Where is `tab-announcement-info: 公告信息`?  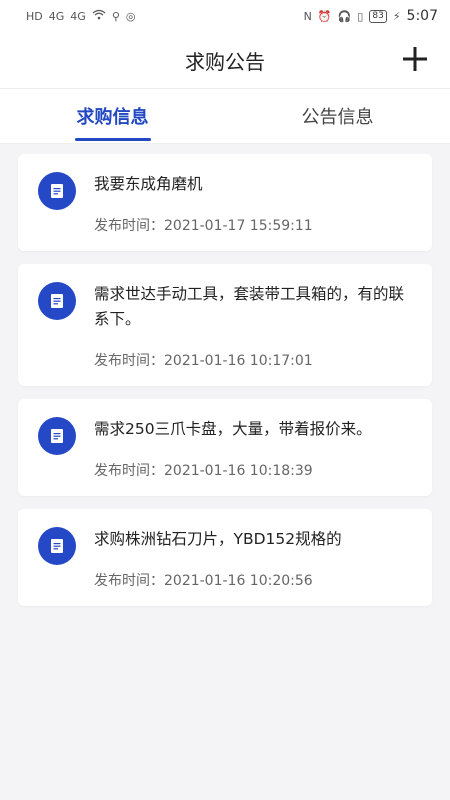 tab-announcement-info: 公告信息 is located at coordinates (337, 116).